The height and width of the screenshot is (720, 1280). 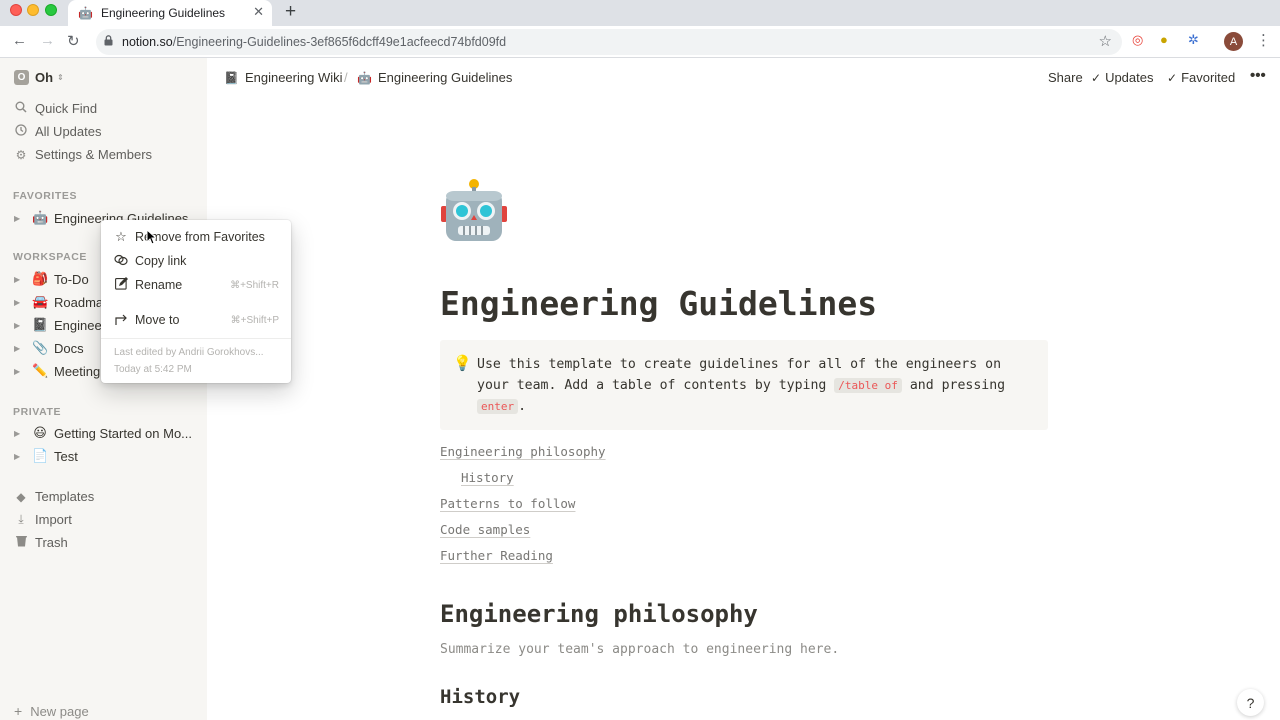 I want to click on move-arrow-icon, so click(x=121, y=320).